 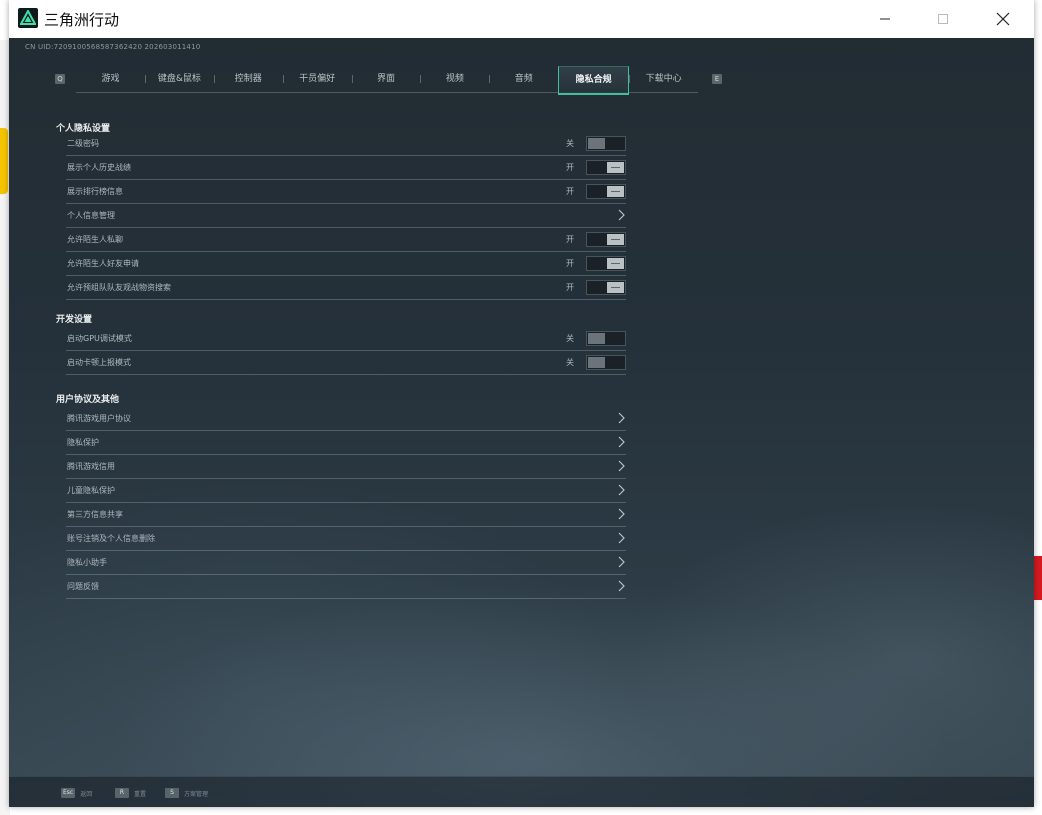 I want to click on tab-6: 音频, so click(x=523, y=79).